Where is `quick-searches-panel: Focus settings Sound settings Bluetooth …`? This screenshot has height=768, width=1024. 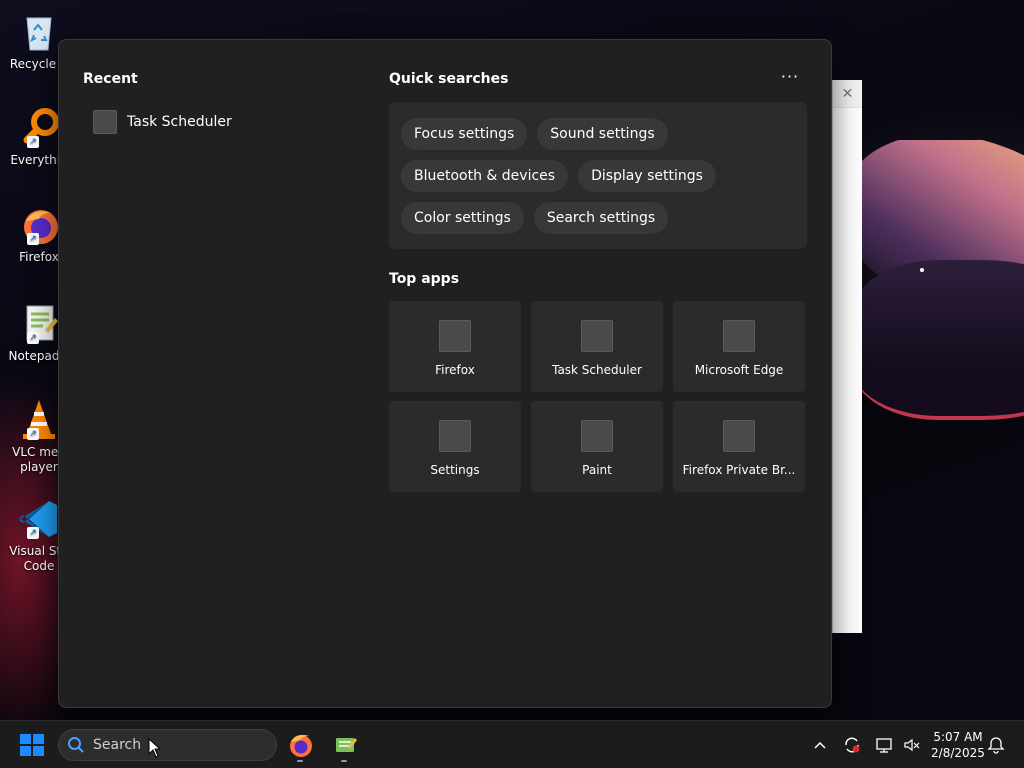 quick-searches-panel: Focus settings Sound settings Bluetooth … is located at coordinates (598, 175).